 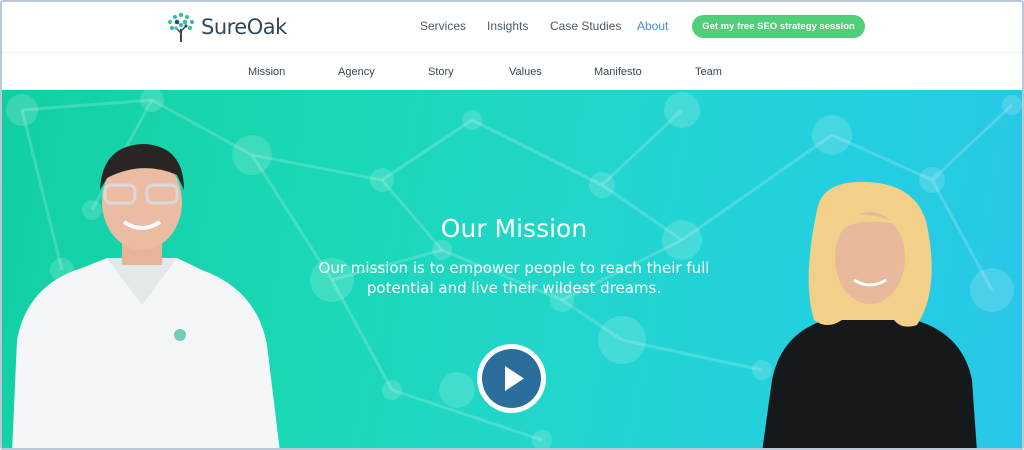 I want to click on play-icon, so click(x=514, y=378).